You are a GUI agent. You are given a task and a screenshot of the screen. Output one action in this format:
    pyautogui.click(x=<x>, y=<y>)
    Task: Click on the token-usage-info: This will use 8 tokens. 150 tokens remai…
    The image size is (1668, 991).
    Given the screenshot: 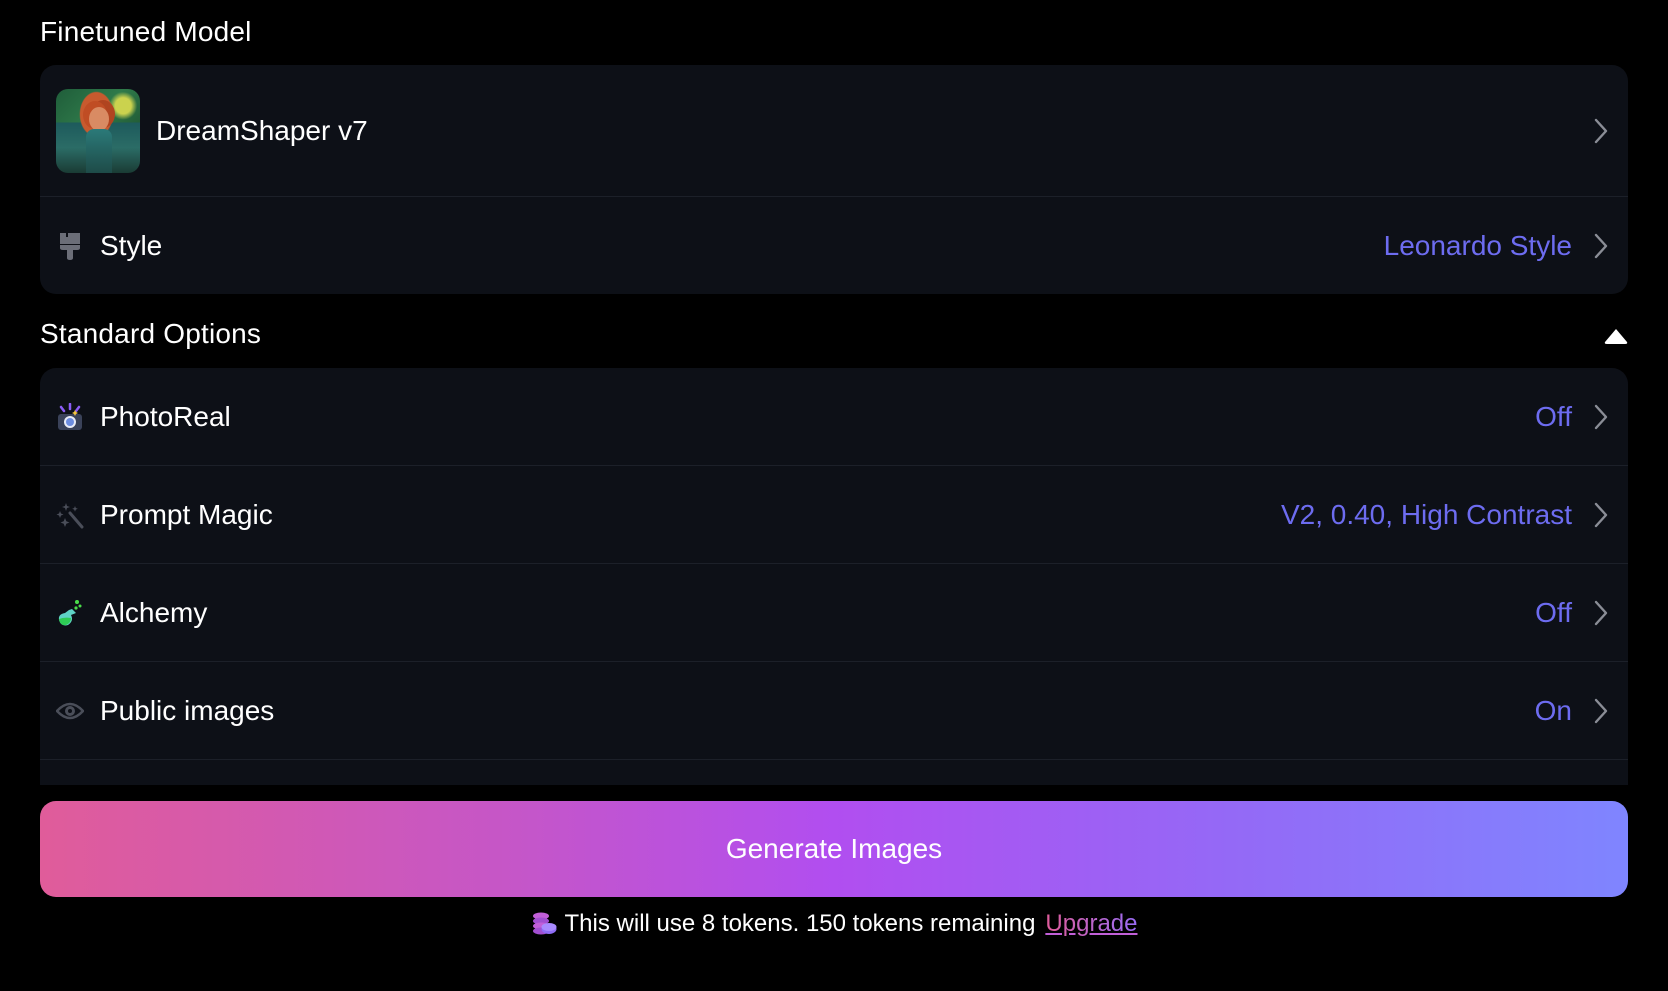 What is the action you would take?
    pyautogui.click(x=834, y=924)
    